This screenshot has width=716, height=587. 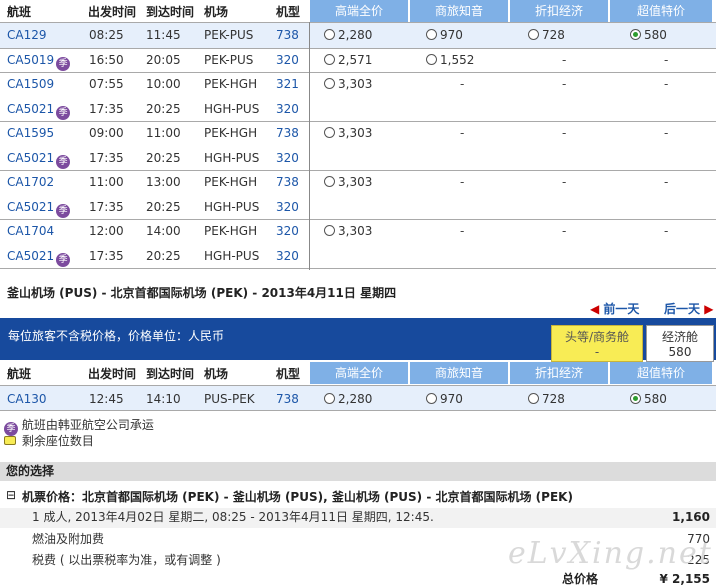 I want to click on flight-row: CA1595 09:00 11:00 PEK-HGH 738 3,303 - - -, so click(x=358, y=133).